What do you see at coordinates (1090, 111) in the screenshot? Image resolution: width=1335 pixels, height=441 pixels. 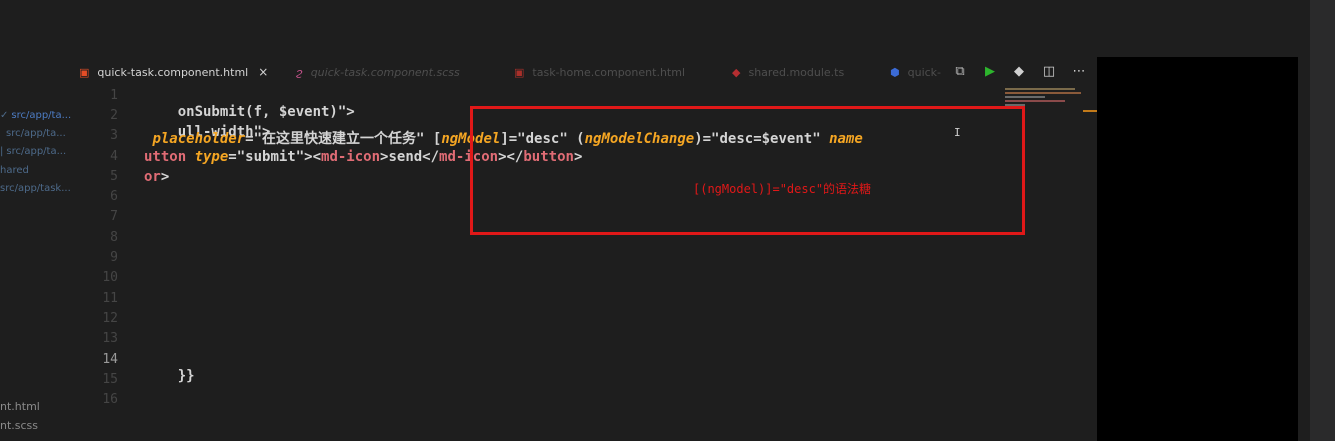 I see `scroll-position-marker` at bounding box center [1090, 111].